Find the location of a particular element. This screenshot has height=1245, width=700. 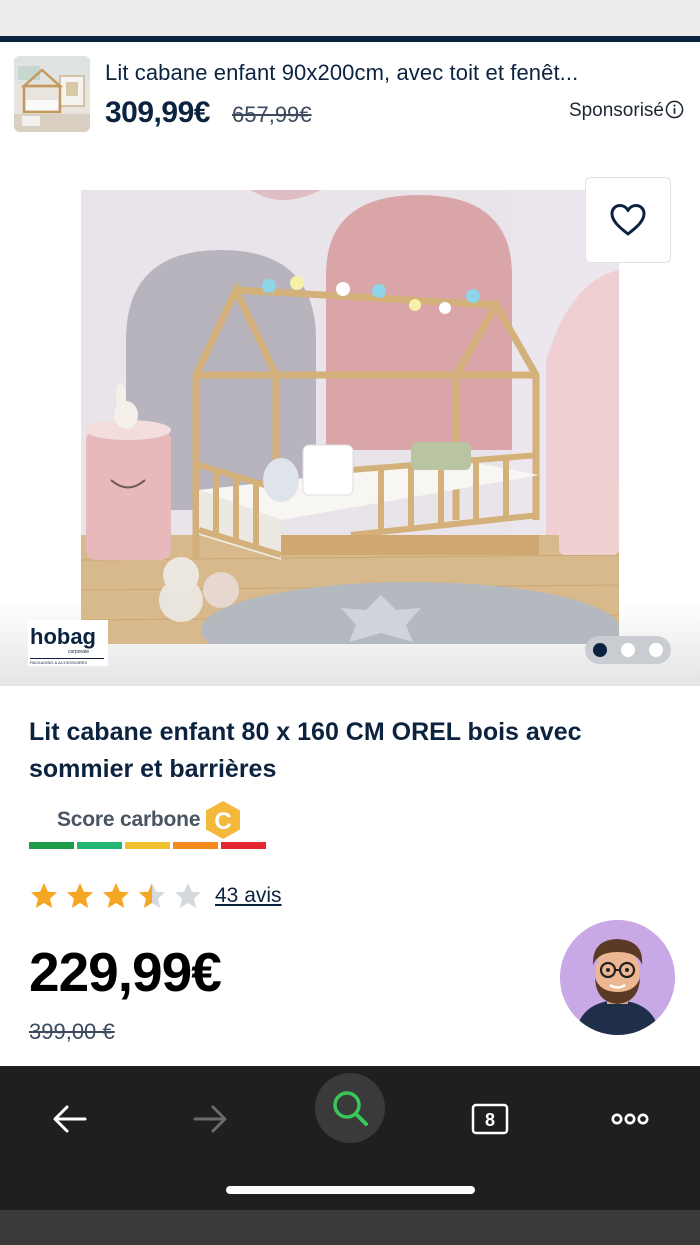

reviews-link: 43 avis is located at coordinates (248, 896).